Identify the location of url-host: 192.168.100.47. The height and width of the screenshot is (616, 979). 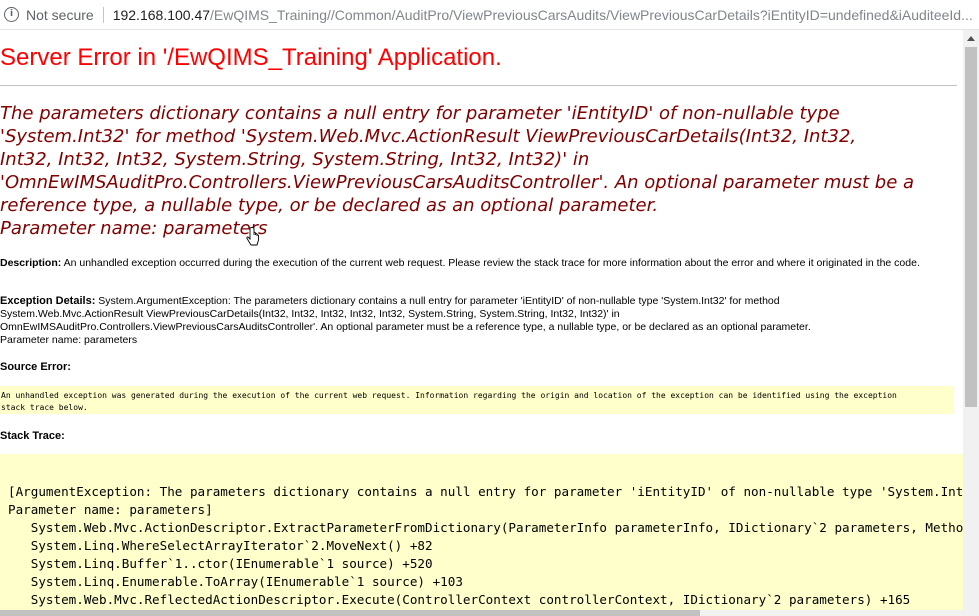
(161, 15).